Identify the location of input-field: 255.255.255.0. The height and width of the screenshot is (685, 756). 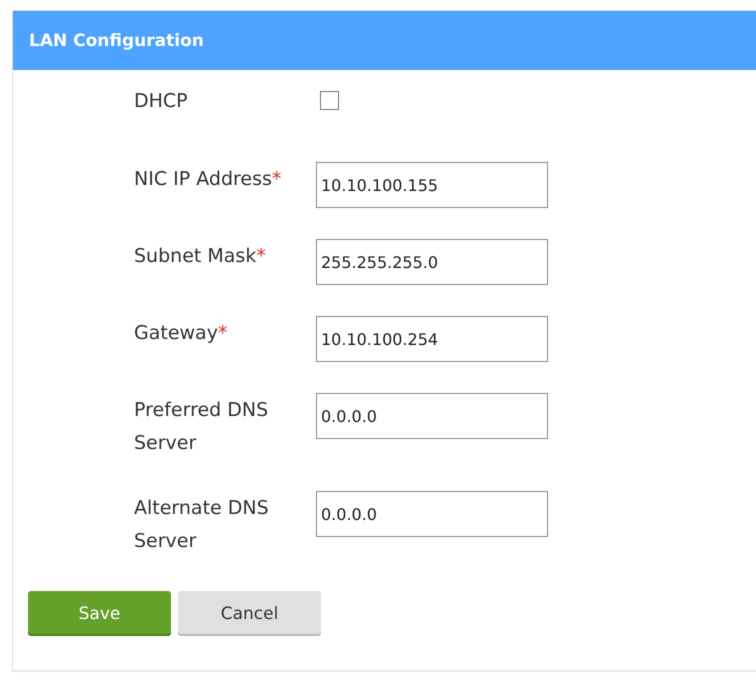
(432, 262).